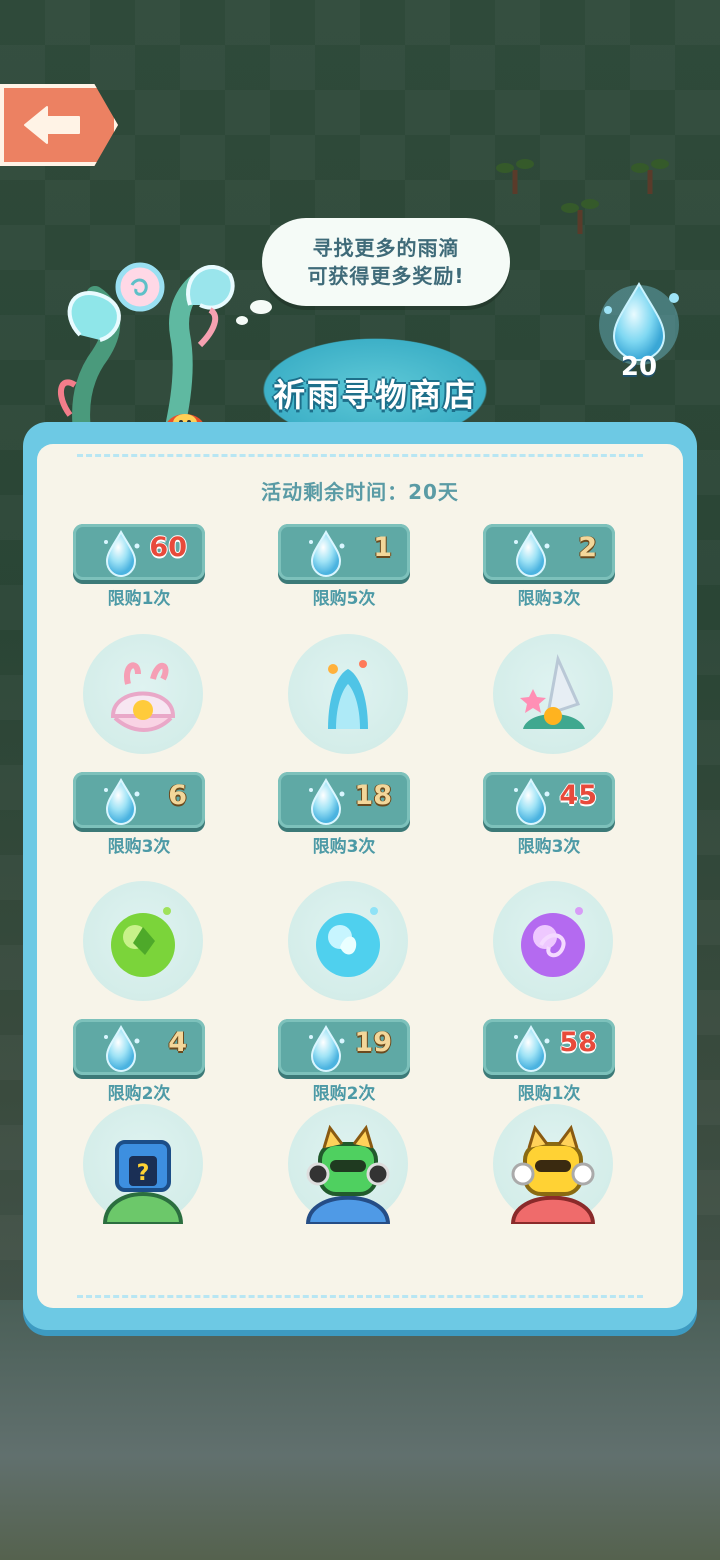 The width and height of the screenshot is (720, 1560). I want to click on raindrop-count: 20, so click(639, 367).